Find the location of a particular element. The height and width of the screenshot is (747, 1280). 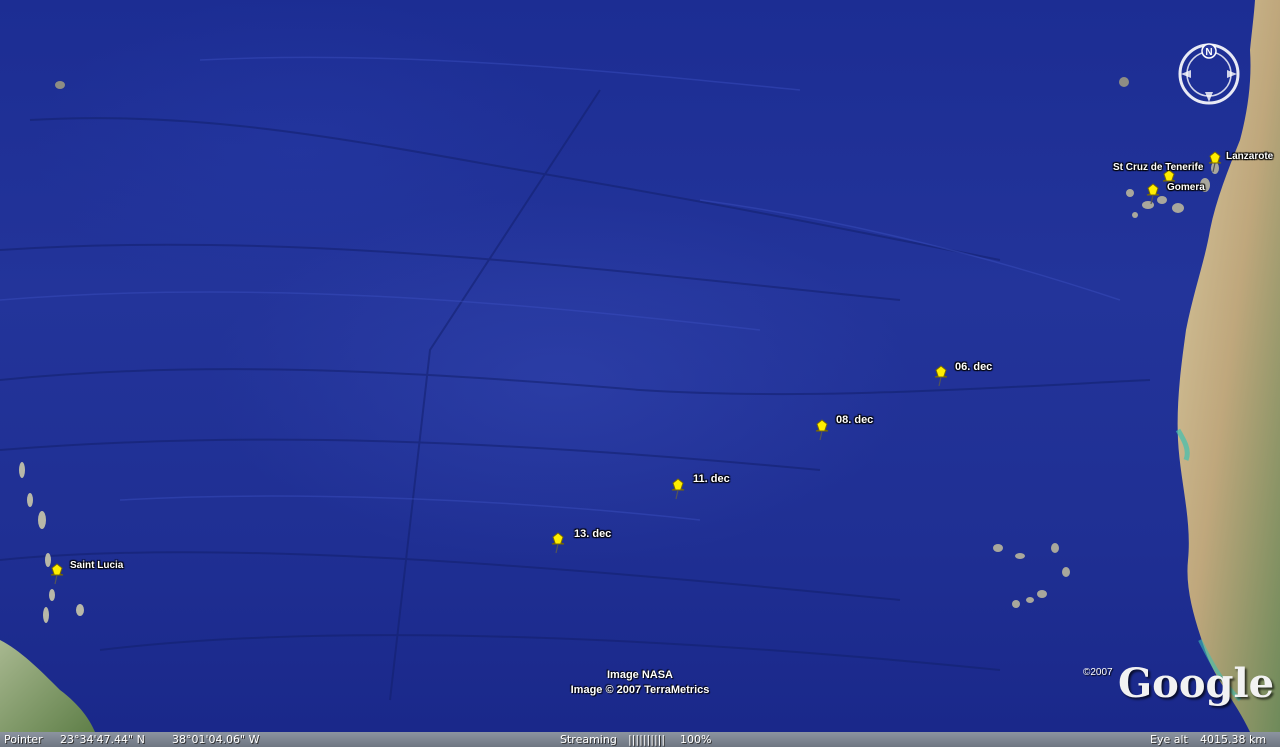

place-label-lanzarote: Lanzarote is located at coordinates (1249, 156).